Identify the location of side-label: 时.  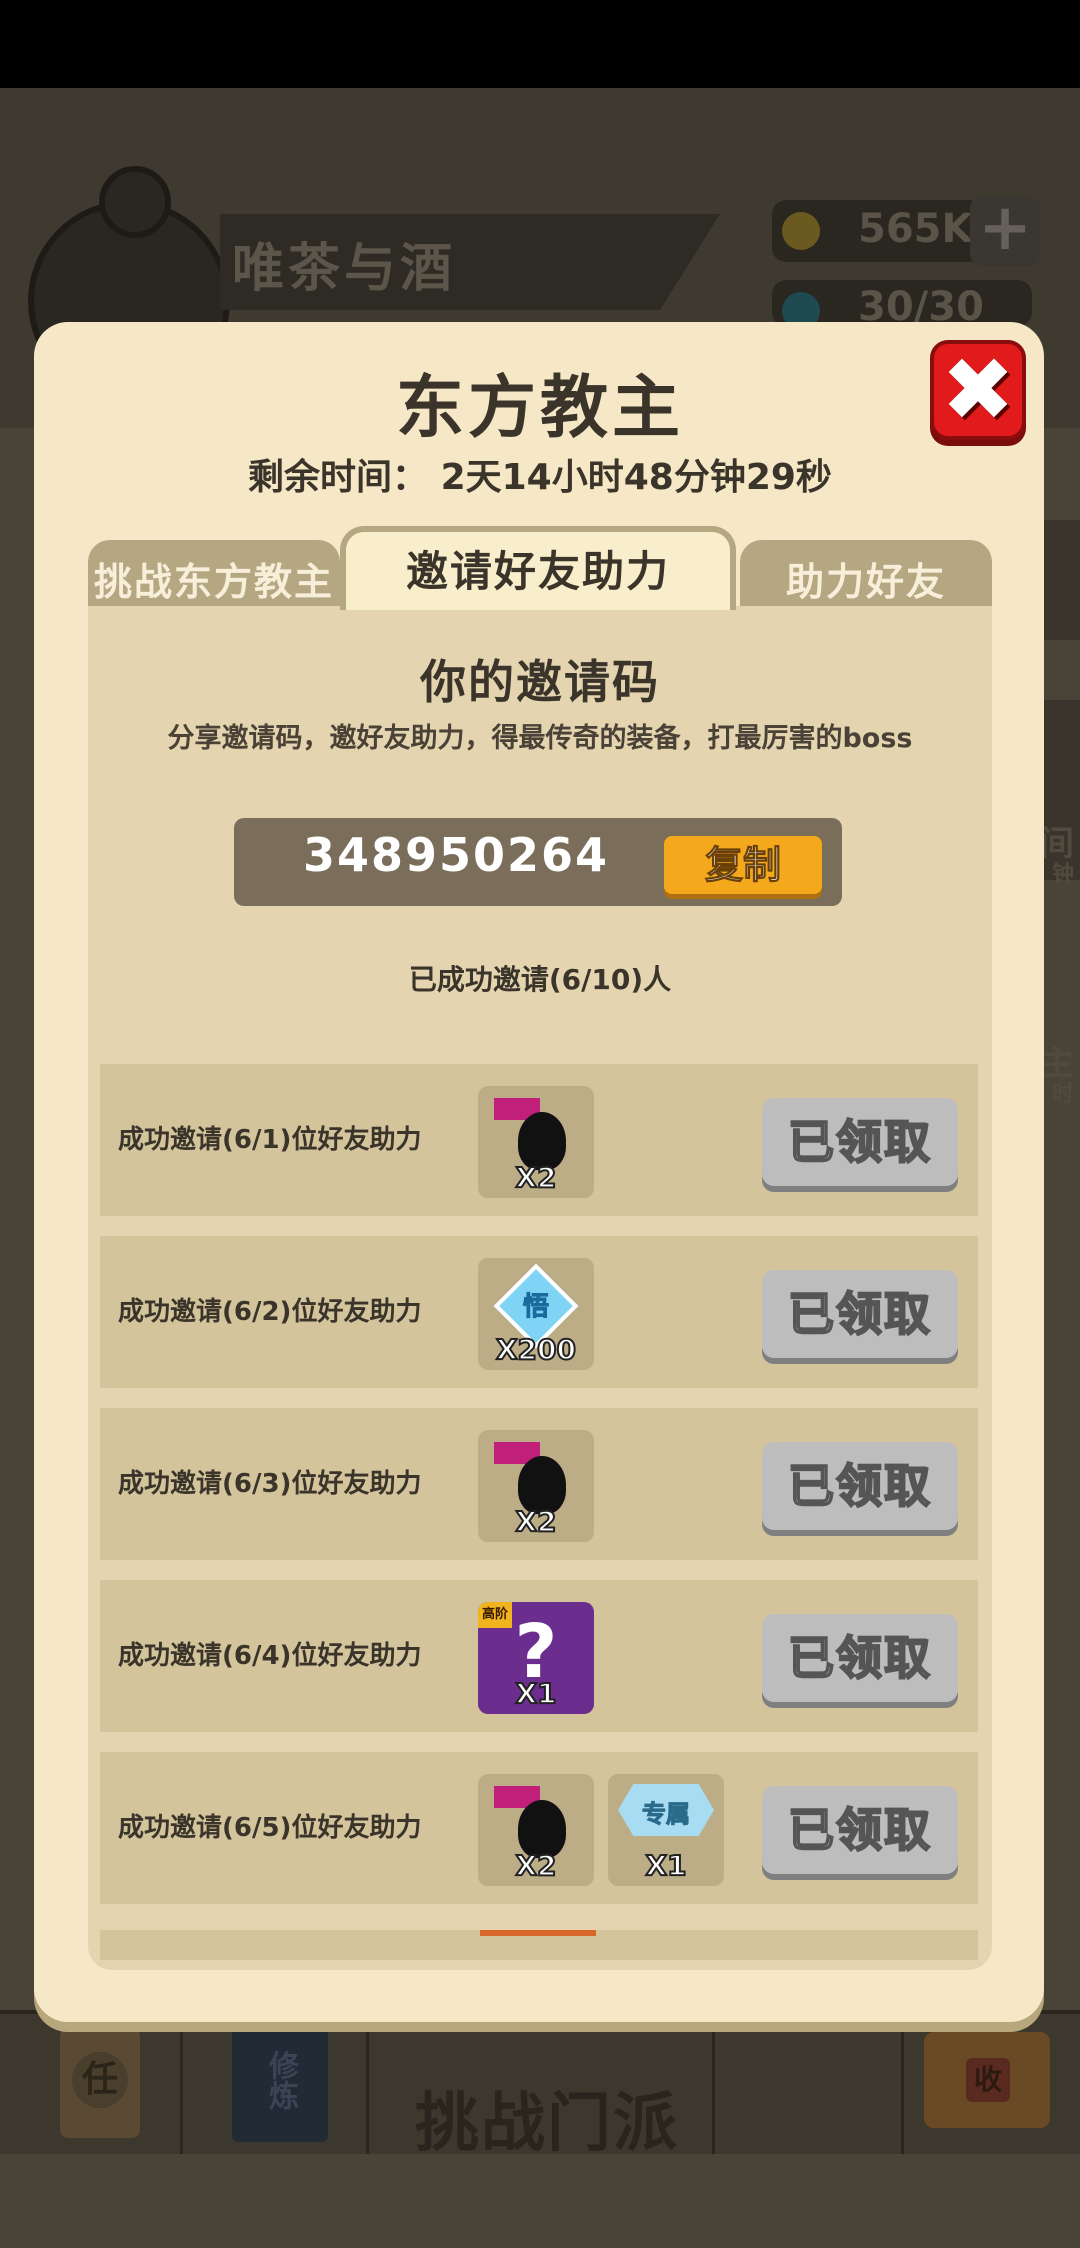
(1062, 1094).